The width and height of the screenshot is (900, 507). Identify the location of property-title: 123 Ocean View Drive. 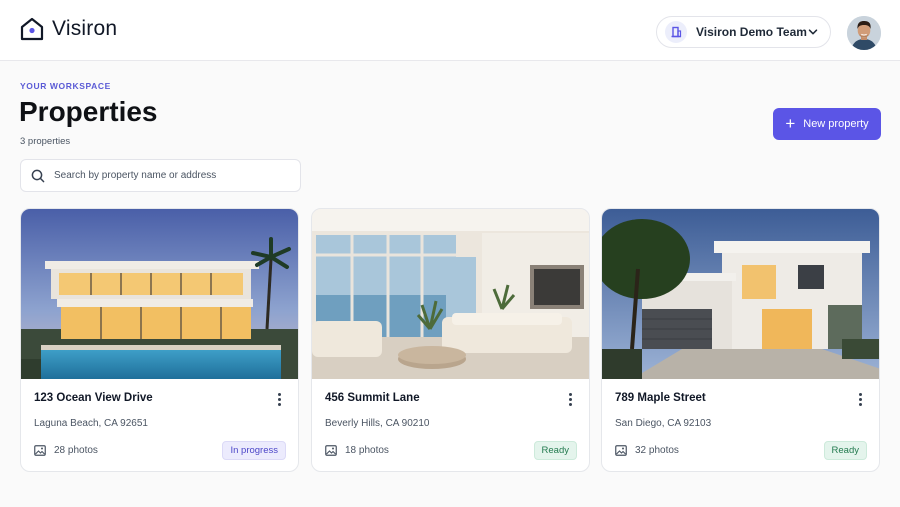
(93, 398).